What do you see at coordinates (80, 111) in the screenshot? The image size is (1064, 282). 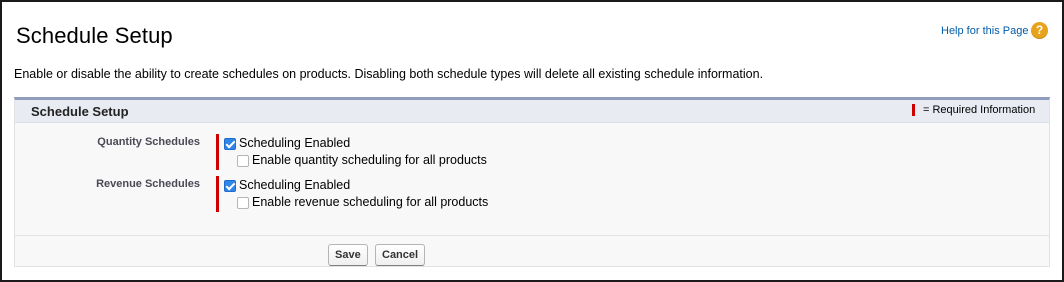 I see `section-title: Schedule Setup` at bounding box center [80, 111].